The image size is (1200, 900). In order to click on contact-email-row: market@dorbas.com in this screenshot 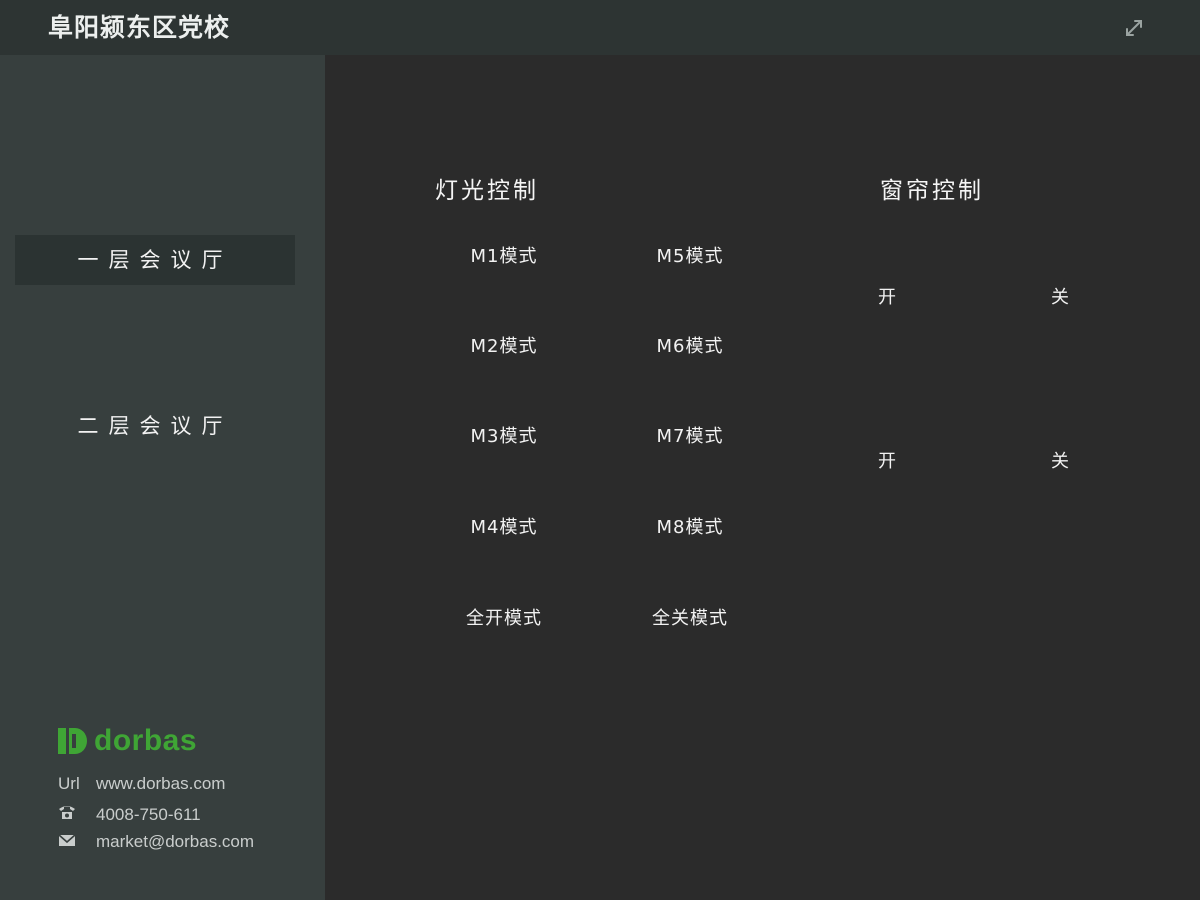, I will do `click(156, 842)`.